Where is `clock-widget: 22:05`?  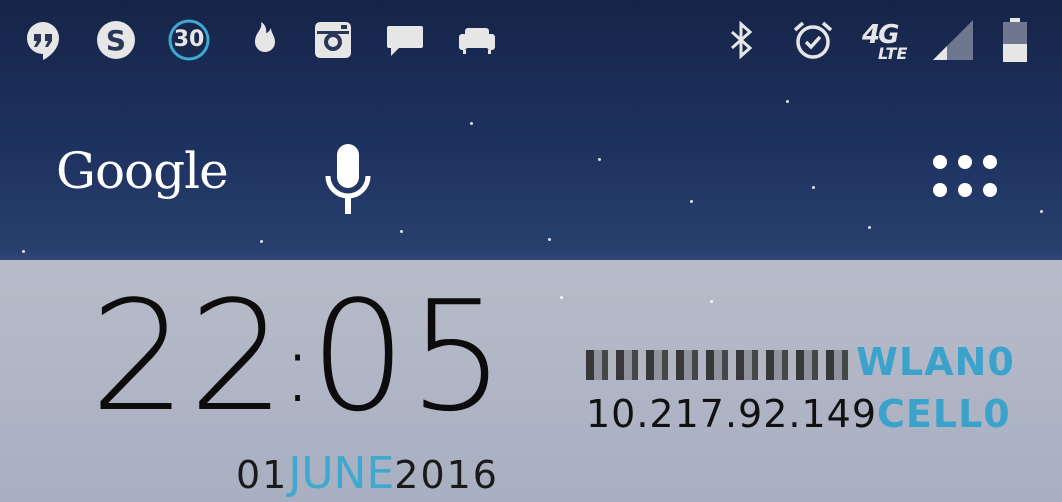
clock-widget: 22:05 is located at coordinates (298, 362).